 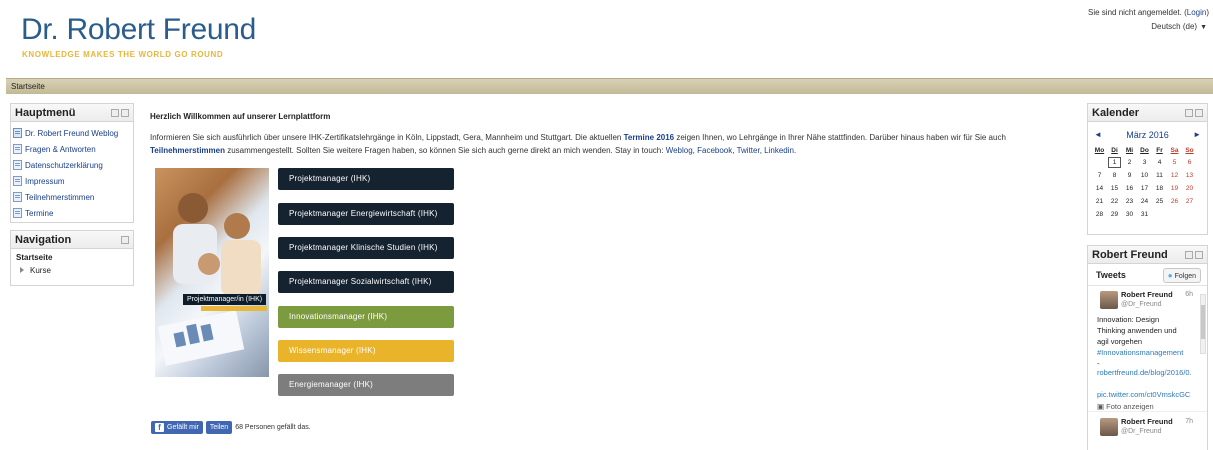 What do you see at coordinates (1159, 175) in the screenshot?
I see `calendar-day: 11` at bounding box center [1159, 175].